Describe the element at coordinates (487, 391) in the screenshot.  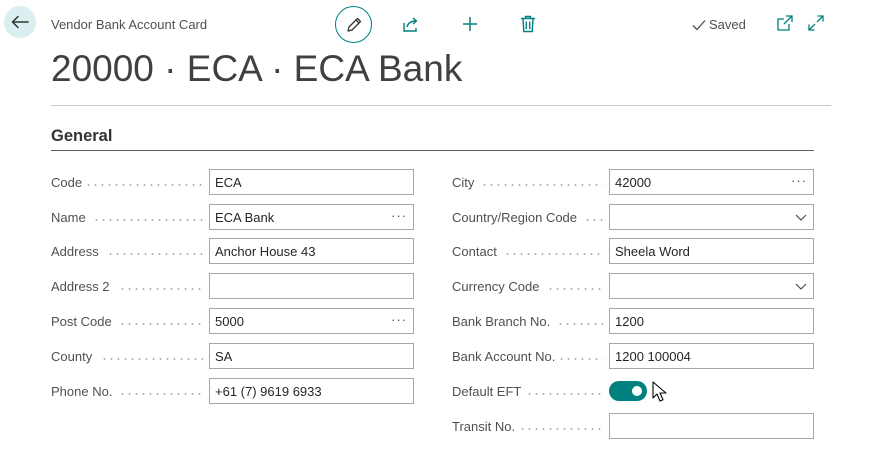
I see `field-label: Default EFT` at that location.